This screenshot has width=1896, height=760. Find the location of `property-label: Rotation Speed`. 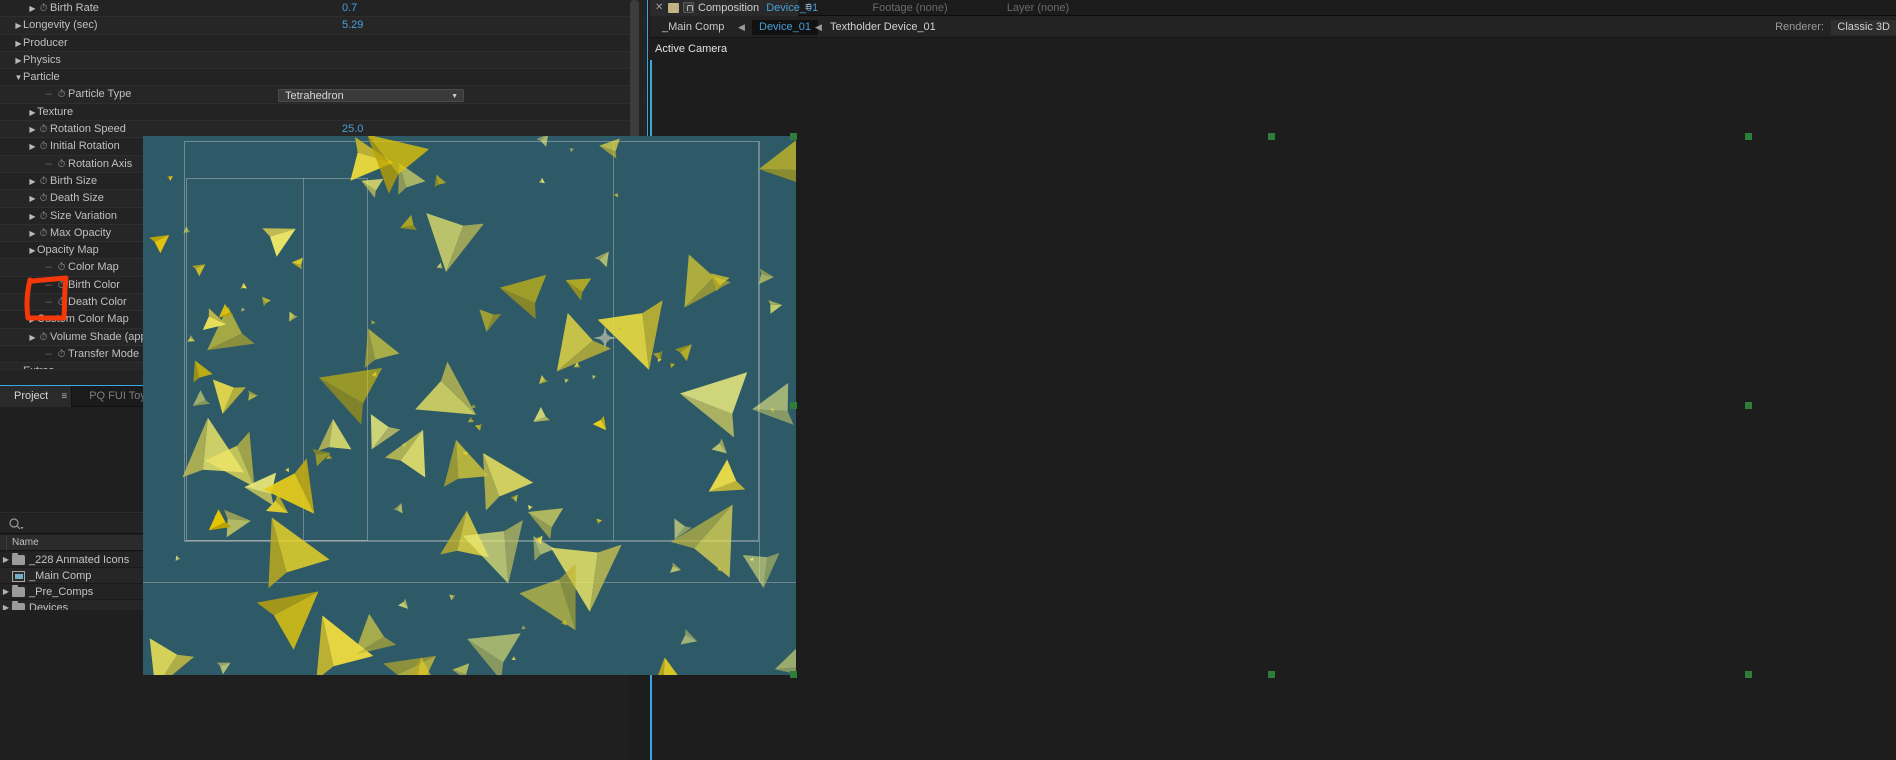

property-label: Rotation Speed is located at coordinates (88, 129).